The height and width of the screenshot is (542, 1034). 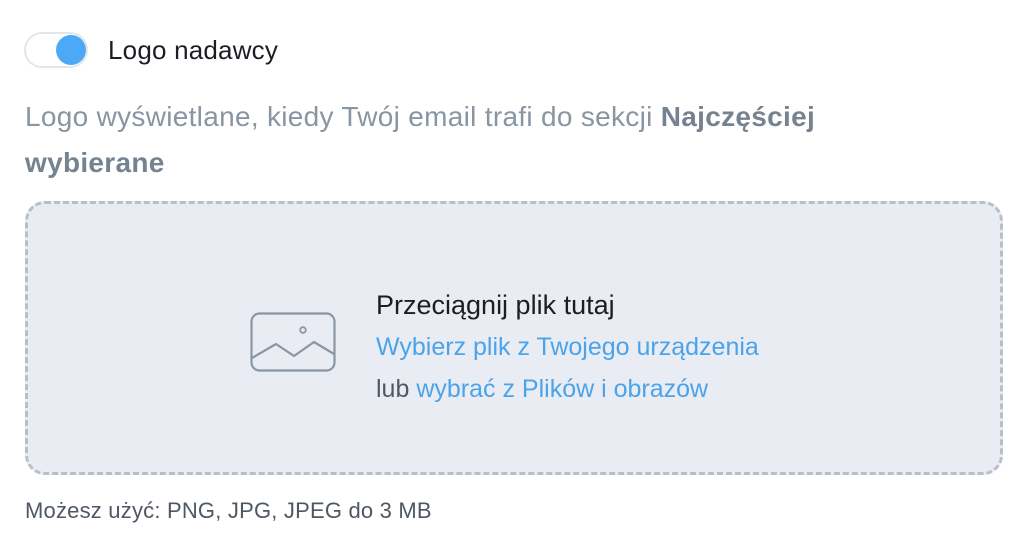 I want to click on sender-logo-toggle, so click(x=56, y=50).